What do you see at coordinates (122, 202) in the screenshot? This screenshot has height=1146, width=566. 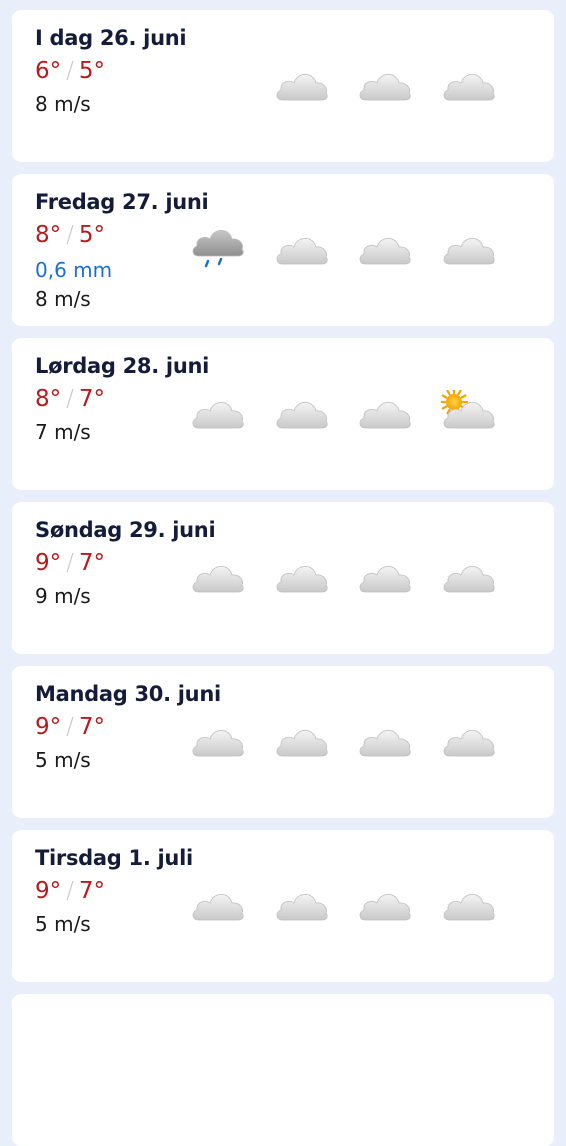 I see `day-title: Fredag 27. juni` at bounding box center [122, 202].